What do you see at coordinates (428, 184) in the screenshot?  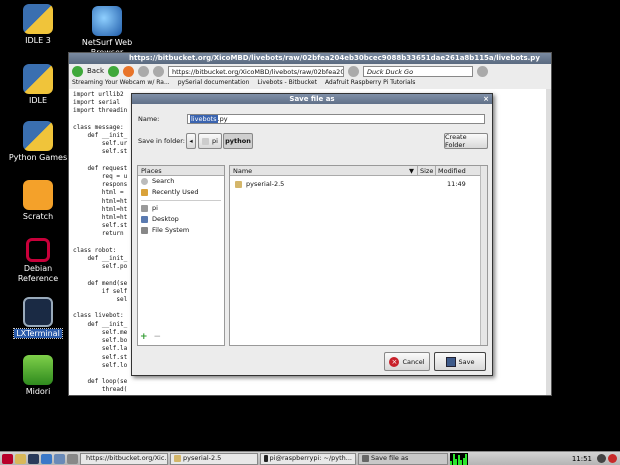 I see `file-size` at bounding box center [428, 184].